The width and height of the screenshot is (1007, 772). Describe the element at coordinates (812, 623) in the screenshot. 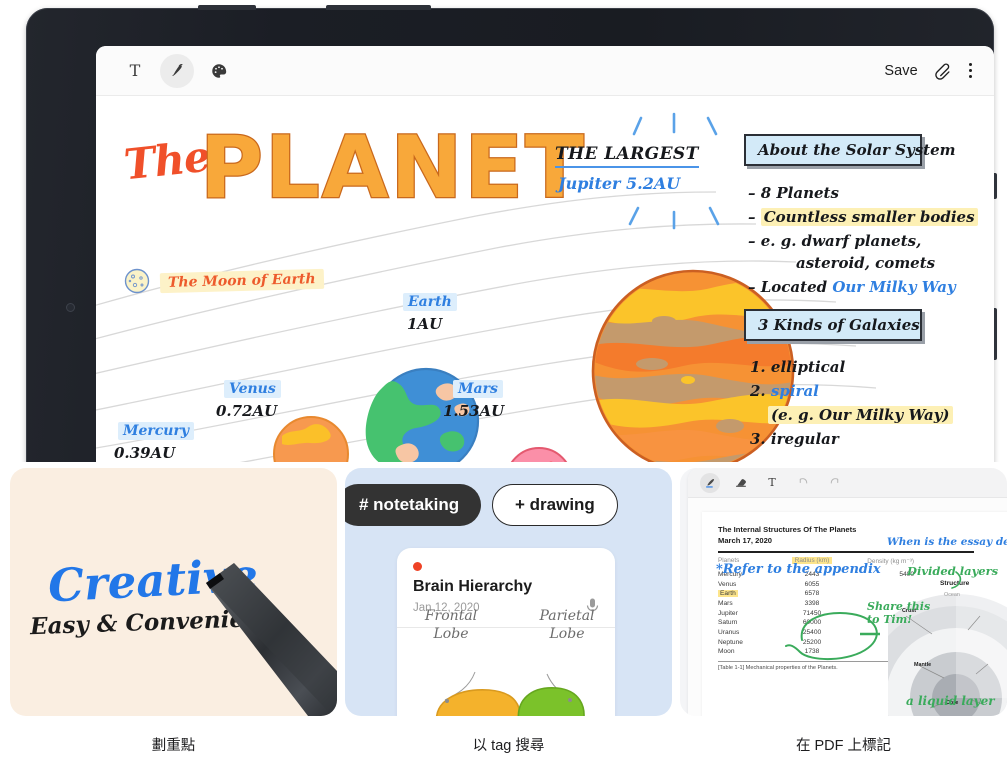

I see `table-cell-radius: 60000` at that location.